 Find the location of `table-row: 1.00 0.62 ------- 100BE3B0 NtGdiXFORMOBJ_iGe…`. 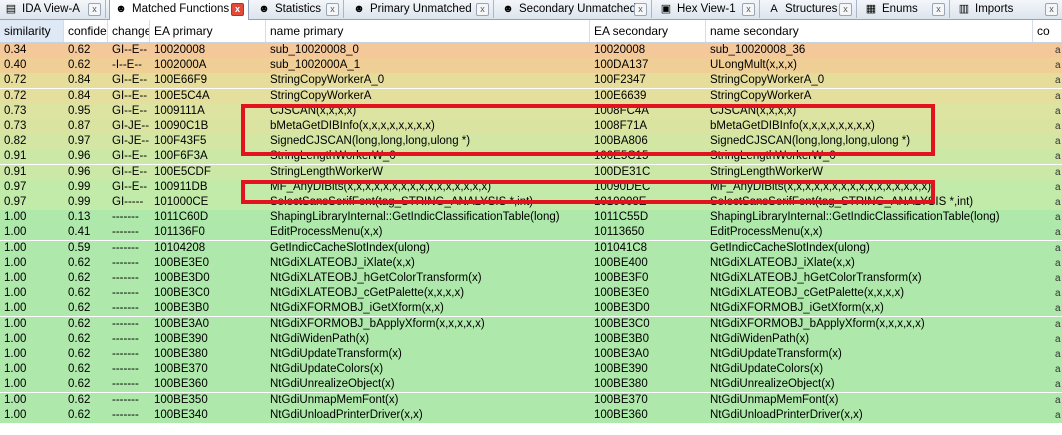

table-row: 1.00 0.62 ------- 100BE3B0 NtGdiXFORMOBJ_iGe… is located at coordinates (531, 308).